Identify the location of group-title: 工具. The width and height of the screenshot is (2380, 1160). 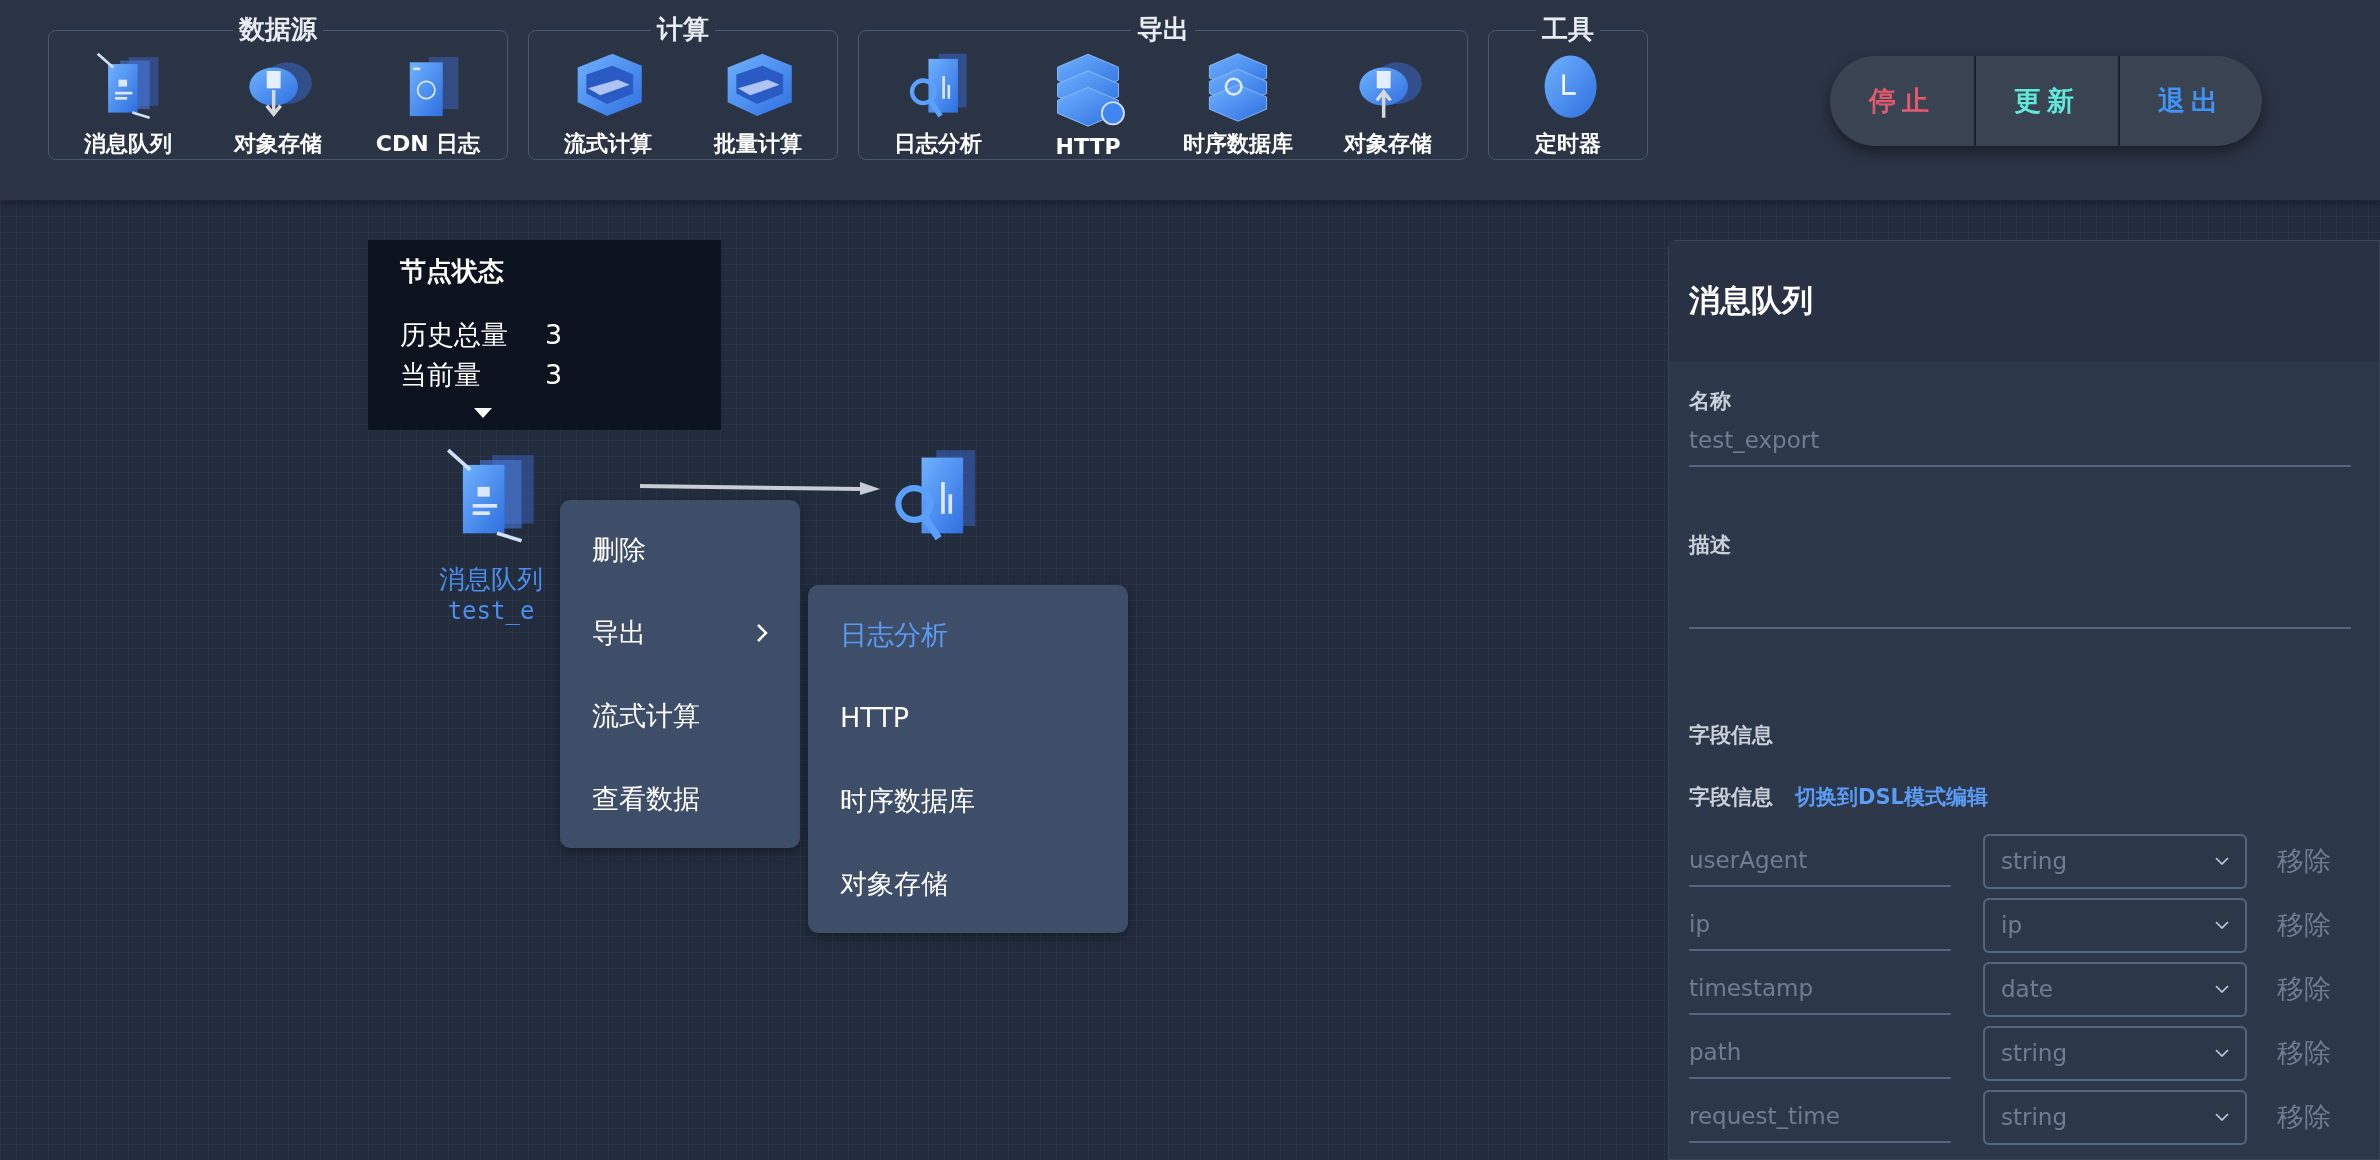
(1568, 29).